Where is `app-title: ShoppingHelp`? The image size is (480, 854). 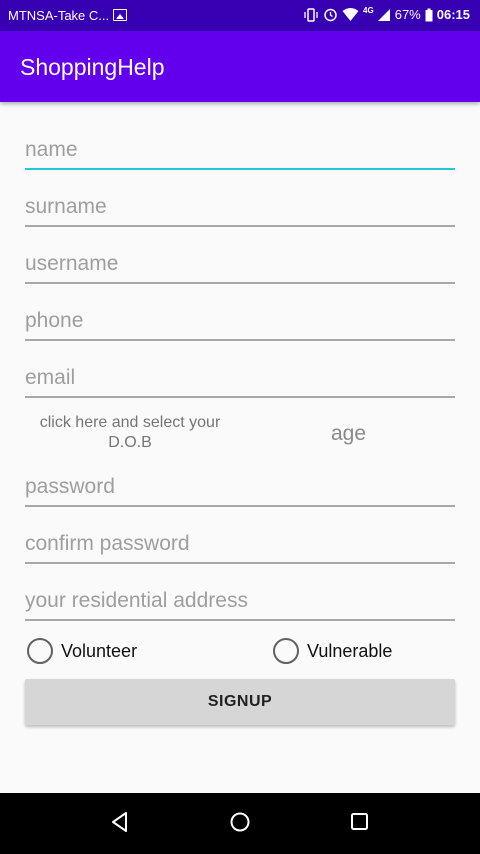
app-title: ShoppingHelp is located at coordinates (92, 67).